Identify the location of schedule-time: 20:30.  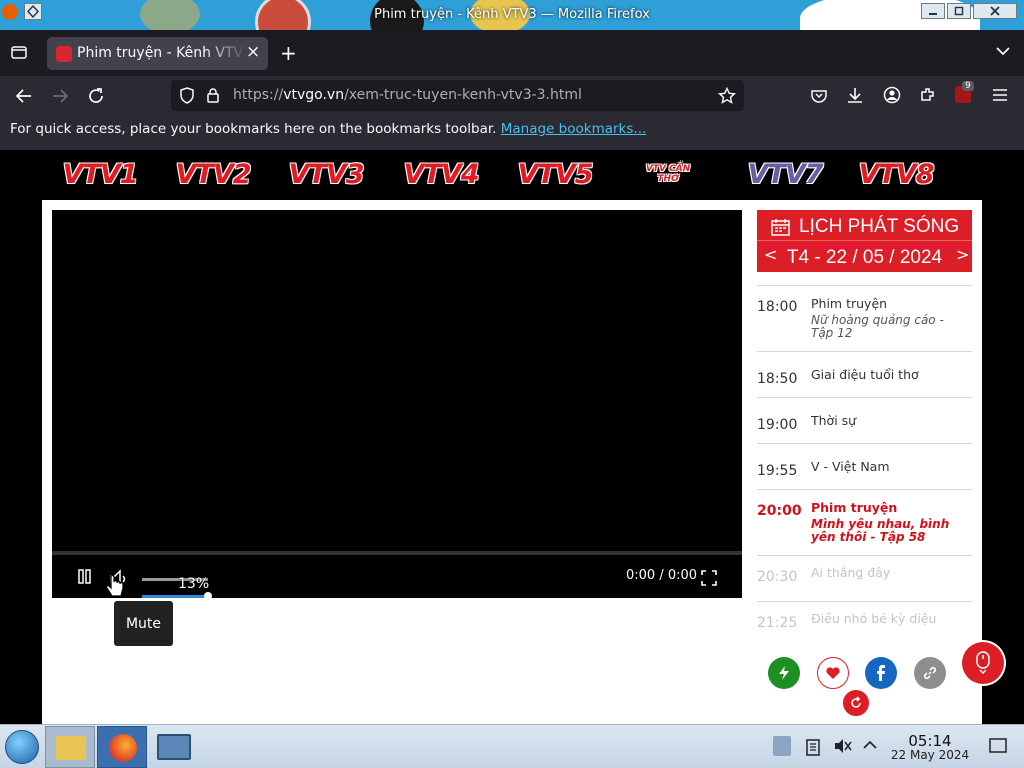
(777, 577).